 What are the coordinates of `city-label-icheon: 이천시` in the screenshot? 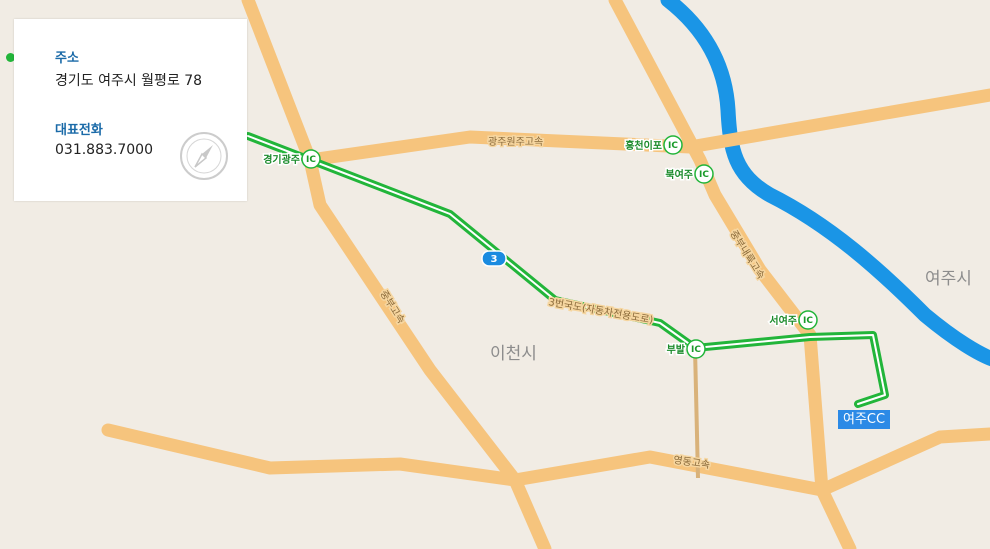 It's located at (513, 354).